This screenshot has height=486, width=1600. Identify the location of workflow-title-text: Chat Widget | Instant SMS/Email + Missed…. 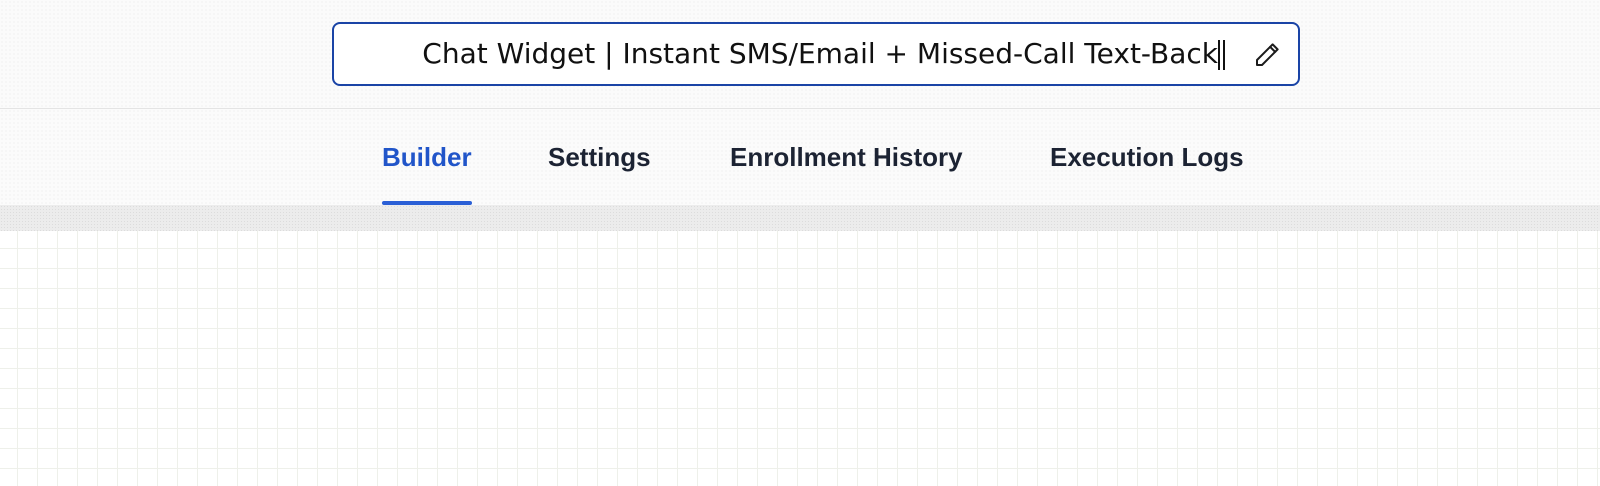
(820, 54).